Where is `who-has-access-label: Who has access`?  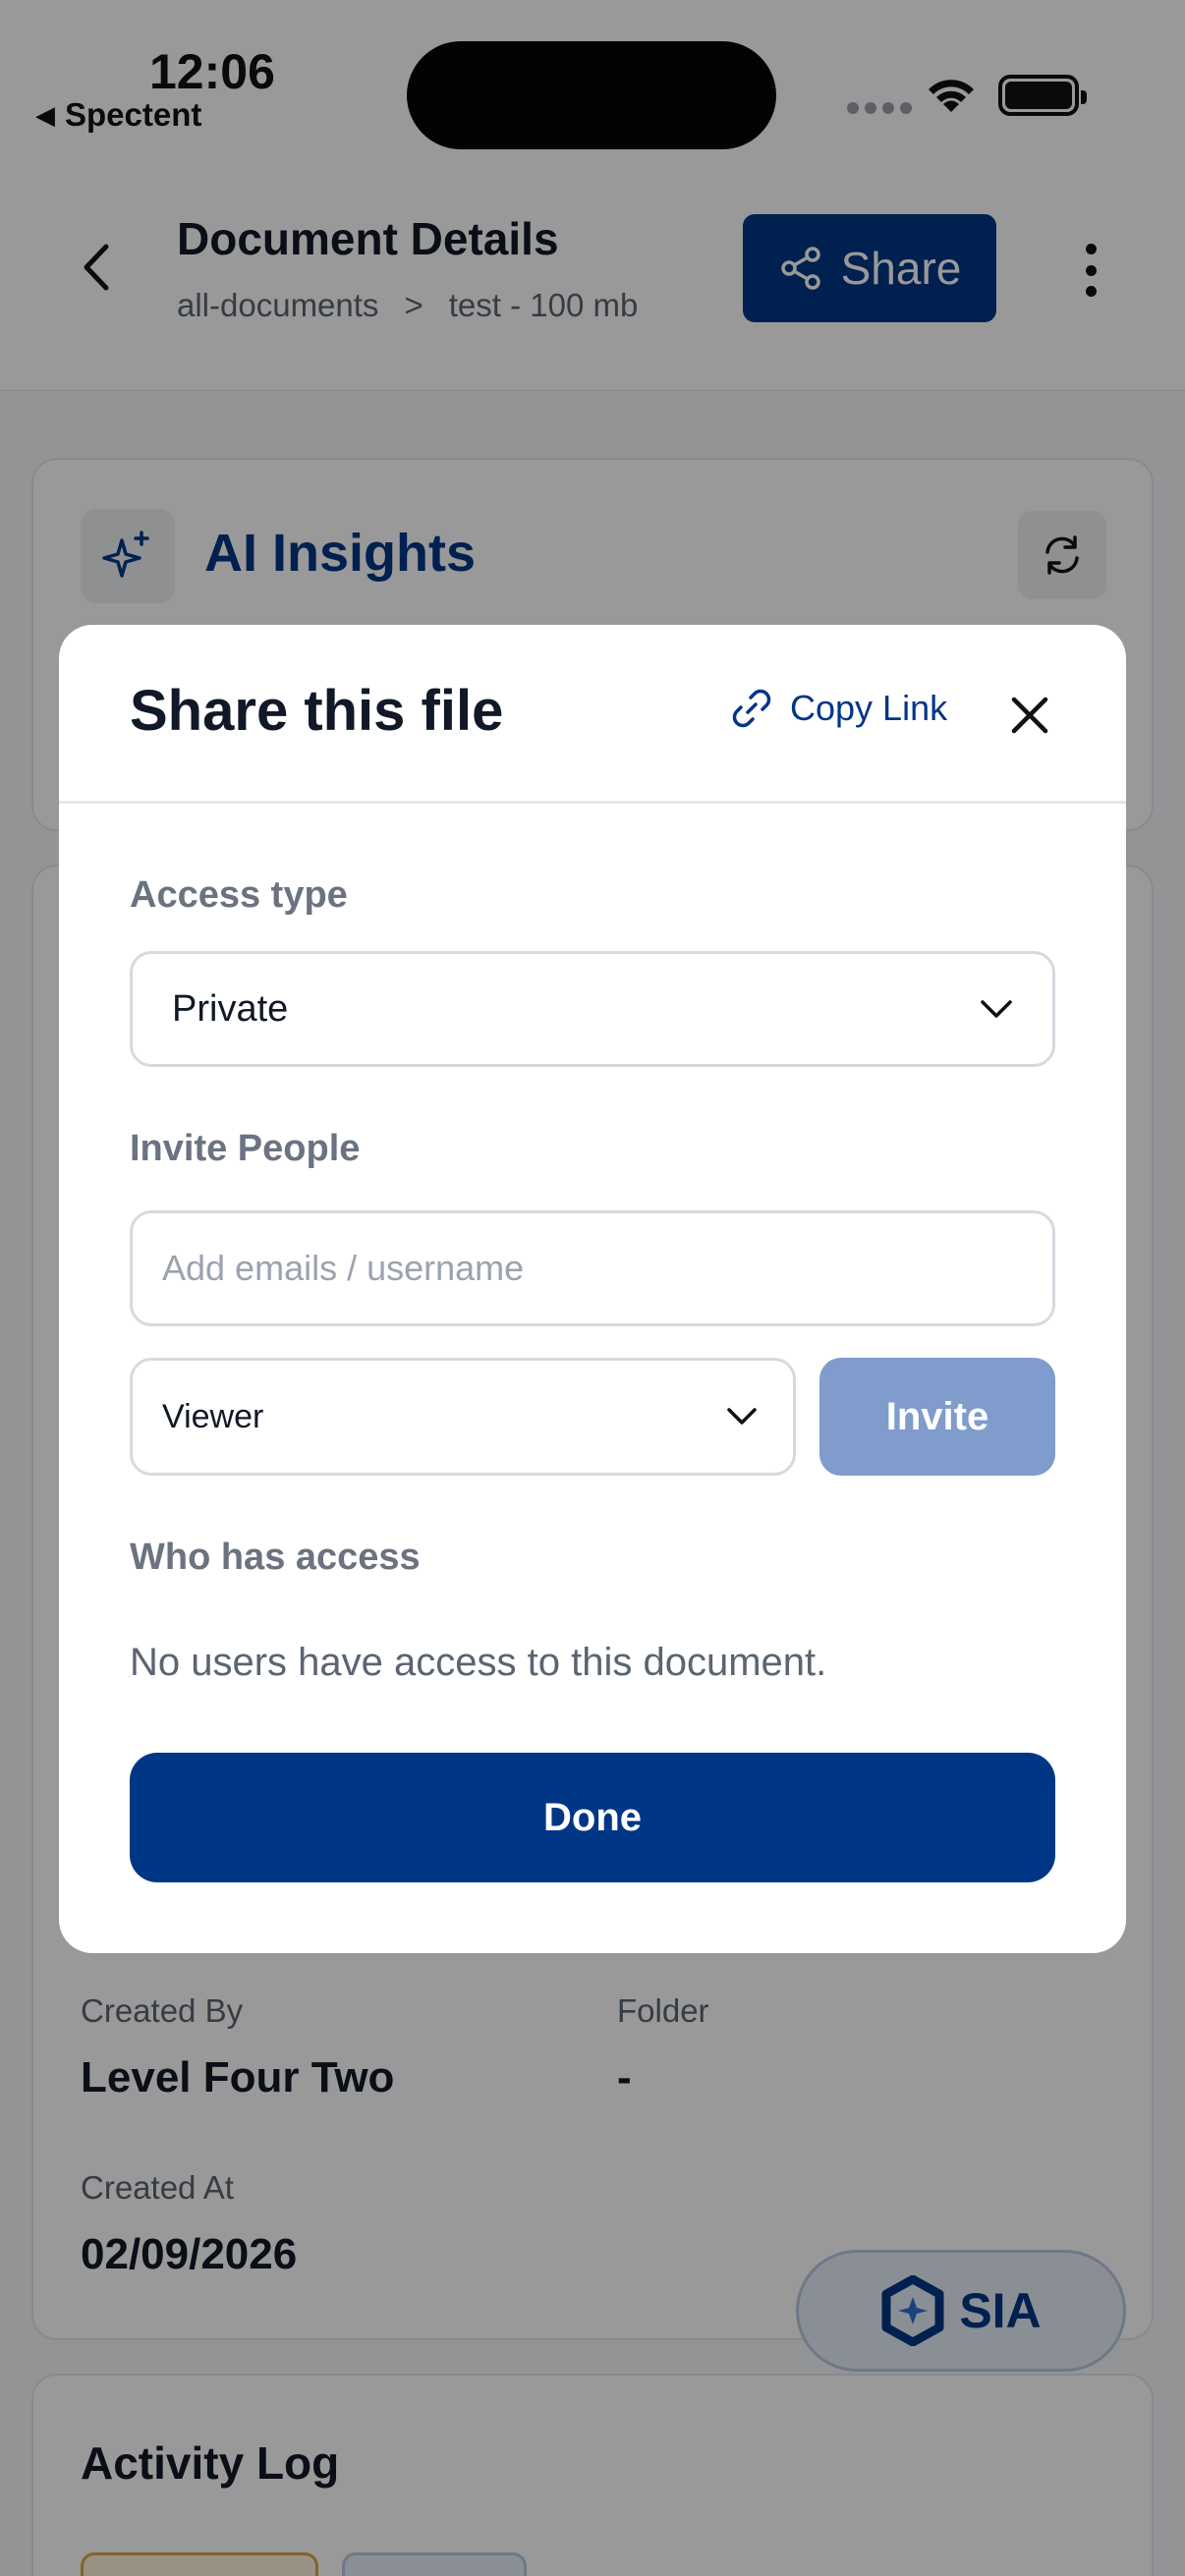
who-has-access-label: Who has access is located at coordinates (276, 1557).